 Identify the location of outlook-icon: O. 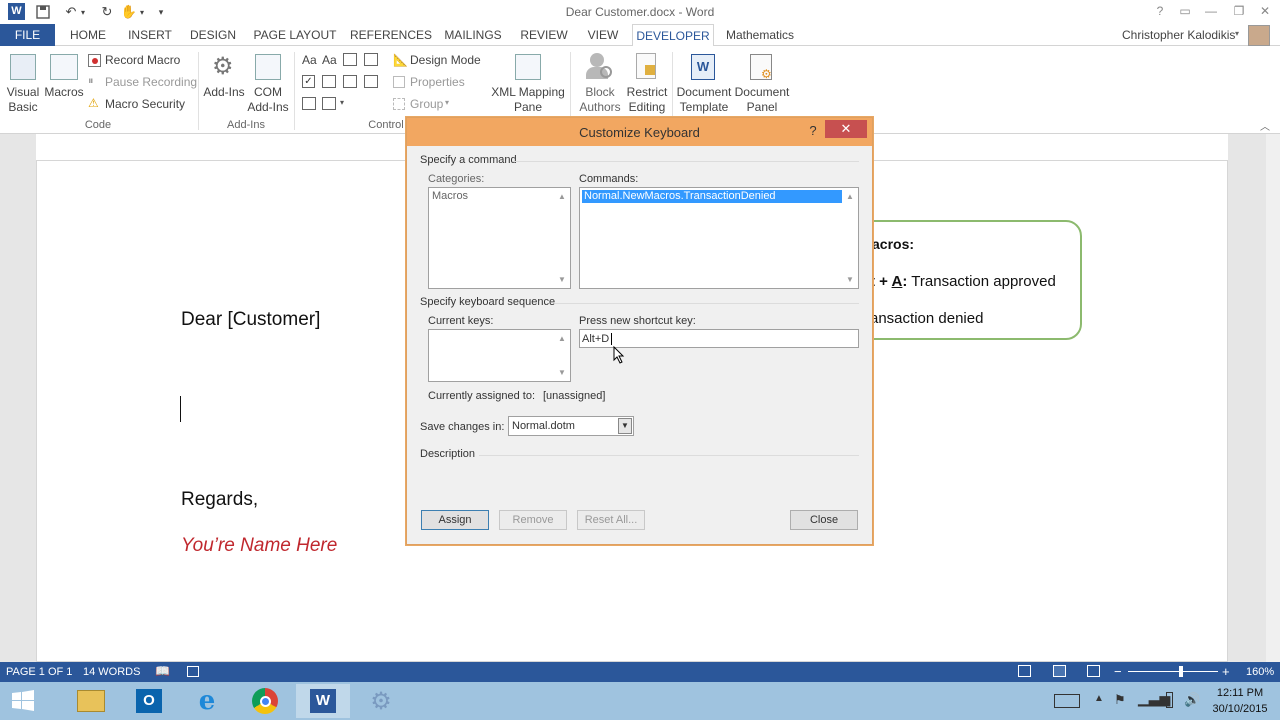
(149, 701).